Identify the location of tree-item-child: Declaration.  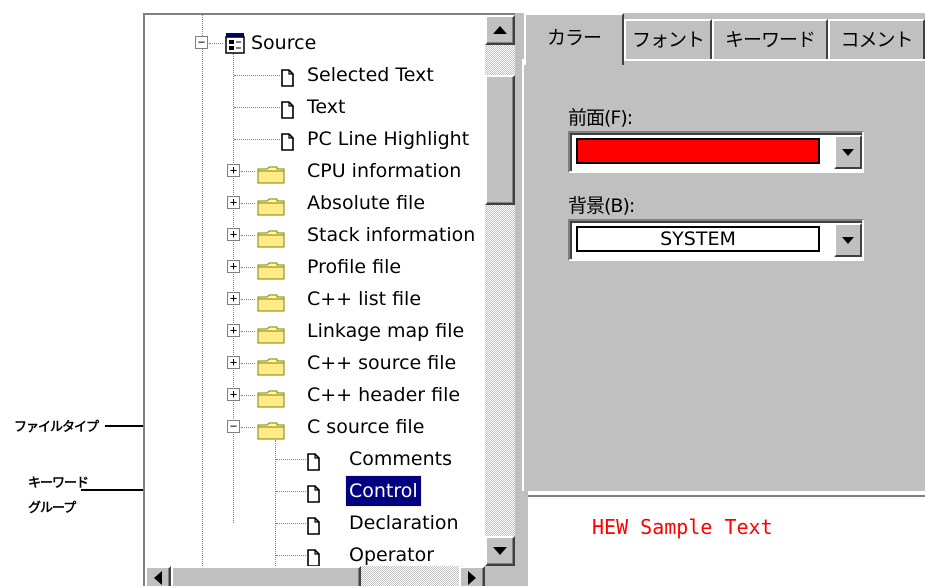
(315, 523).